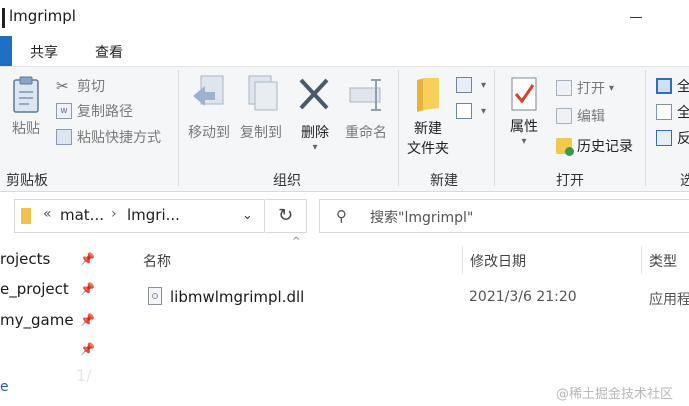 Image resolution: width=689 pixels, height=406 pixels. I want to click on select-all-button: 全, so click(672, 86).